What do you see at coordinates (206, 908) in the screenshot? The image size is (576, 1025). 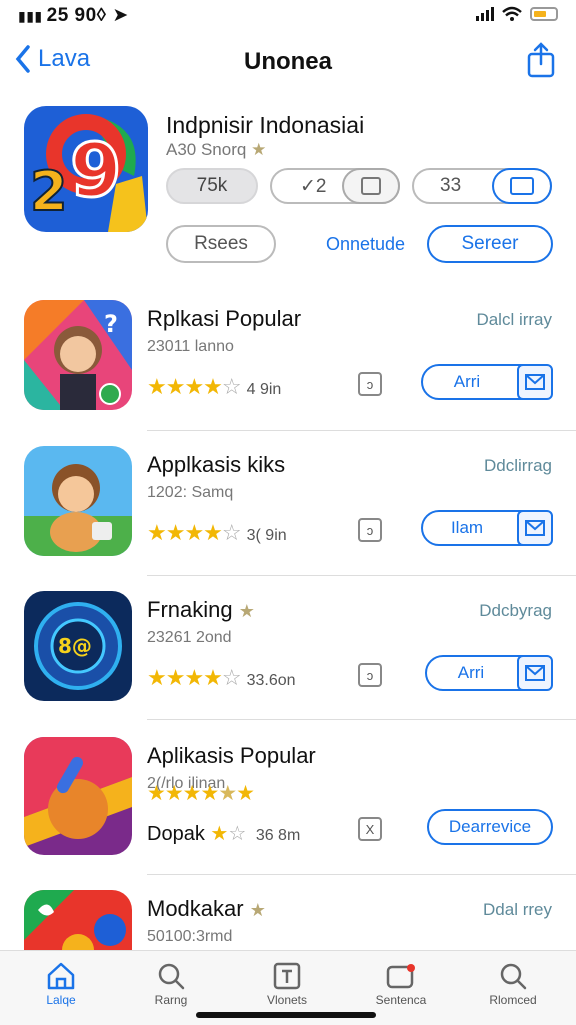 I see `app-name: Modkakar ★` at bounding box center [206, 908].